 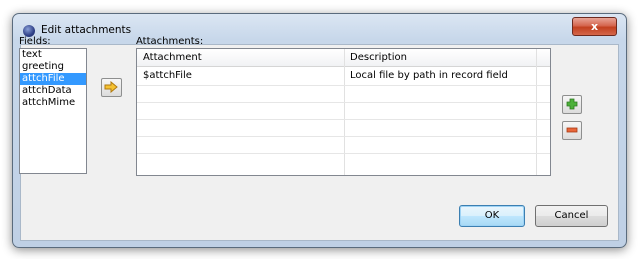 I want to click on table-cell-attachment: $attchFile, so click(x=164, y=75).